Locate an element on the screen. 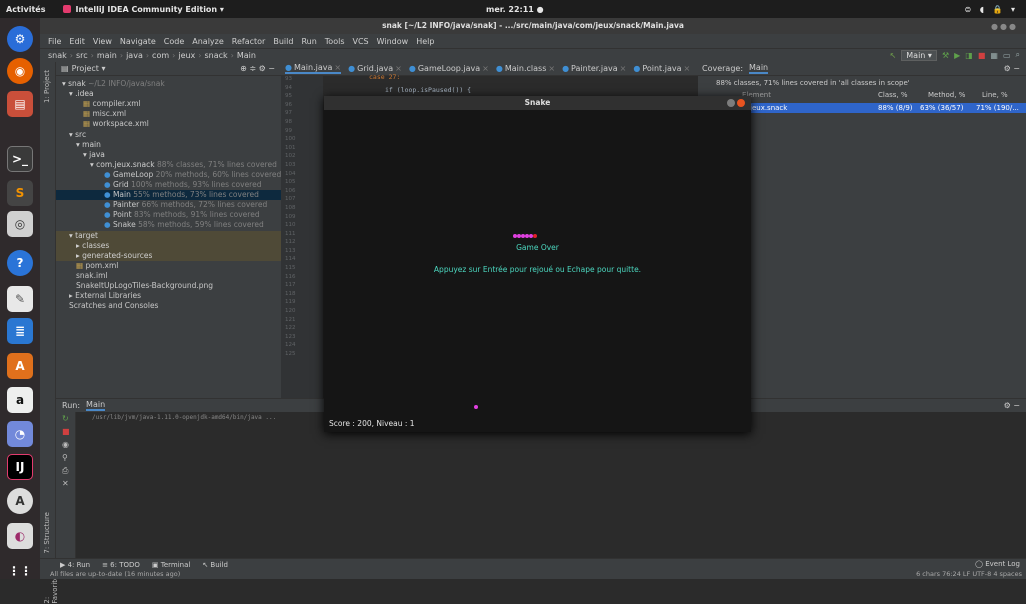 The width and height of the screenshot is (1026, 604). tree-node: snak.iml is located at coordinates (91, 276).